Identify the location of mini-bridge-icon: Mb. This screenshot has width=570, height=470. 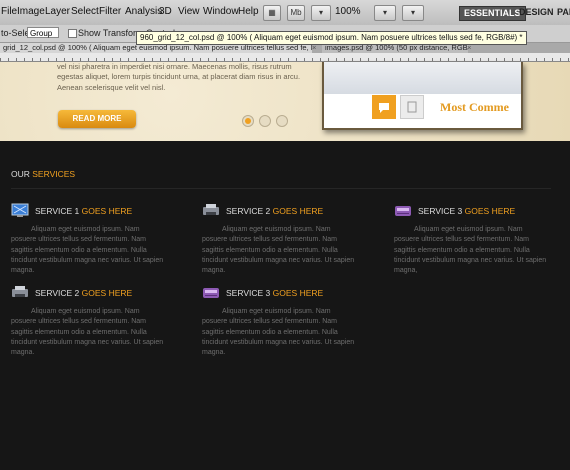
(296, 13).